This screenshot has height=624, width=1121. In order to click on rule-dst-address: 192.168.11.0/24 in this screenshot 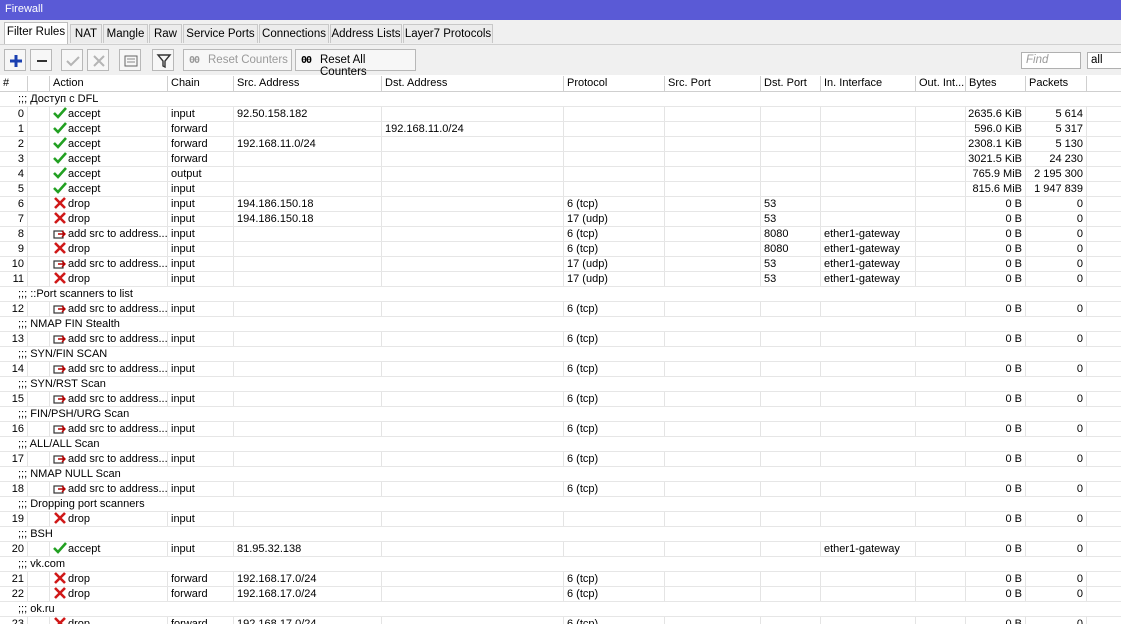, I will do `click(473, 129)`.